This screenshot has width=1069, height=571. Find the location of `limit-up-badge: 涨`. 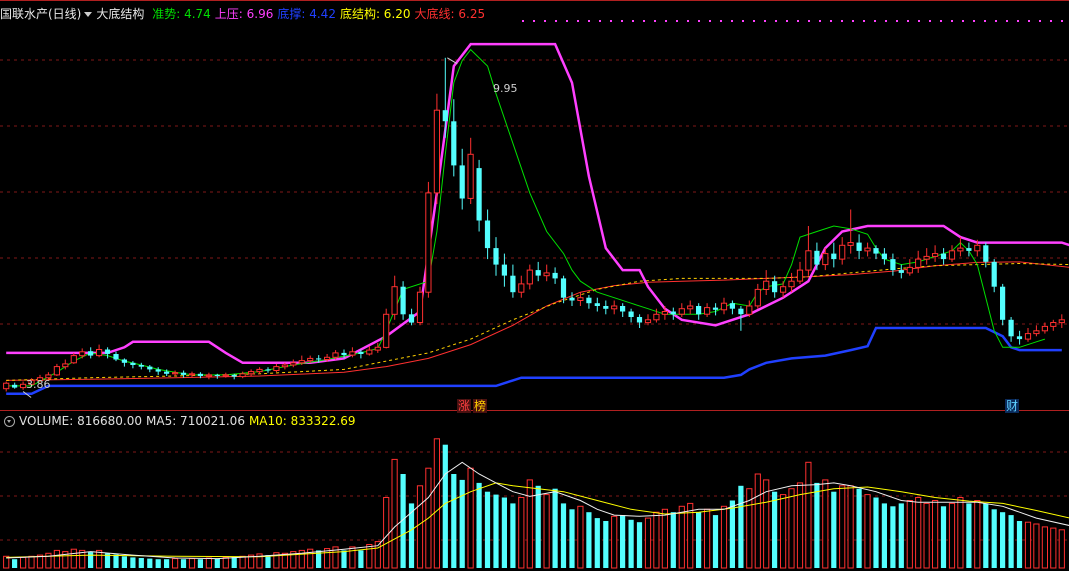

limit-up-badge: 涨 is located at coordinates (464, 406).